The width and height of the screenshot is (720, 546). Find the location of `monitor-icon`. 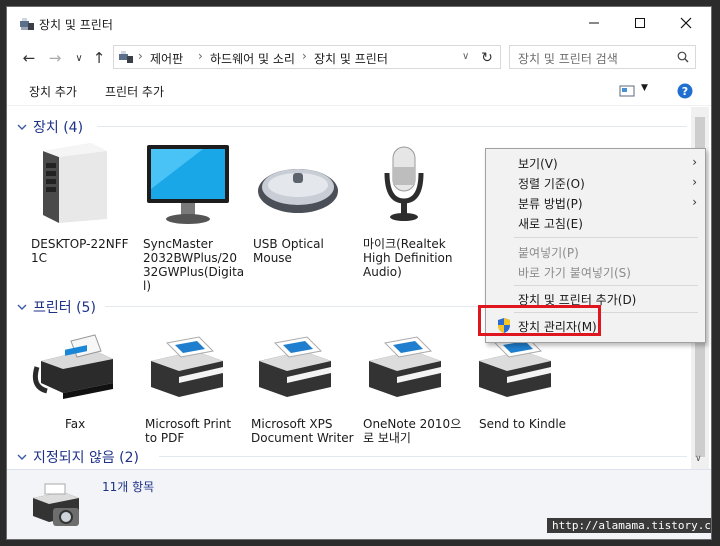

monitor-icon is located at coordinates (188, 184).